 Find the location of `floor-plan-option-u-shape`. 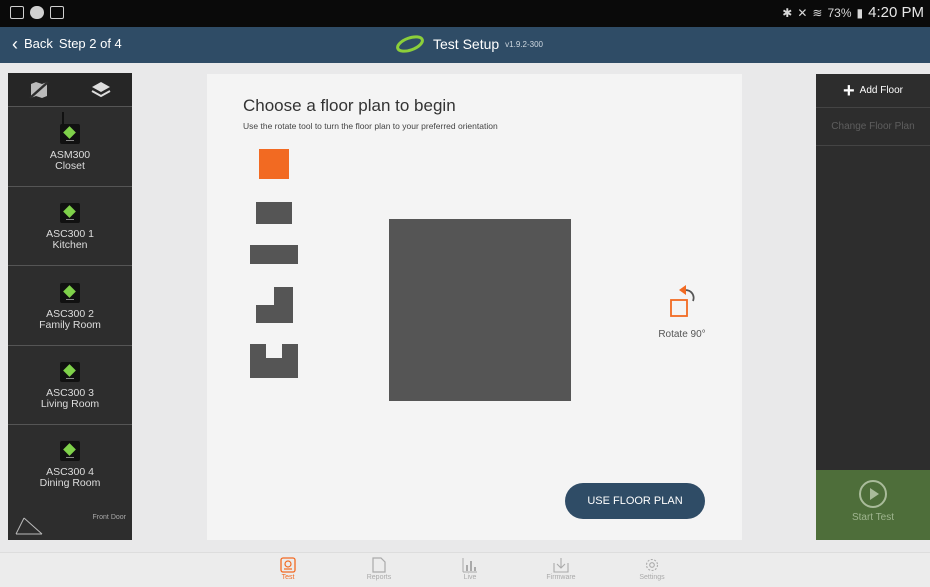

floor-plan-option-u-shape is located at coordinates (274, 361).